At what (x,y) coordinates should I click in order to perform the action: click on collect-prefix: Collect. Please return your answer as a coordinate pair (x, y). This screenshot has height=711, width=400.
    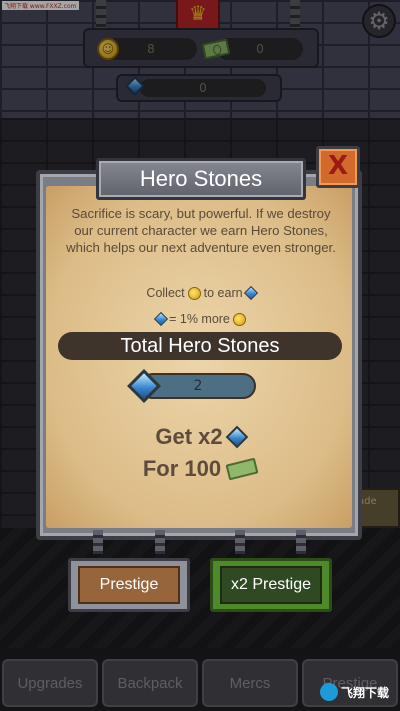
    Looking at the image, I should click on (165, 293).